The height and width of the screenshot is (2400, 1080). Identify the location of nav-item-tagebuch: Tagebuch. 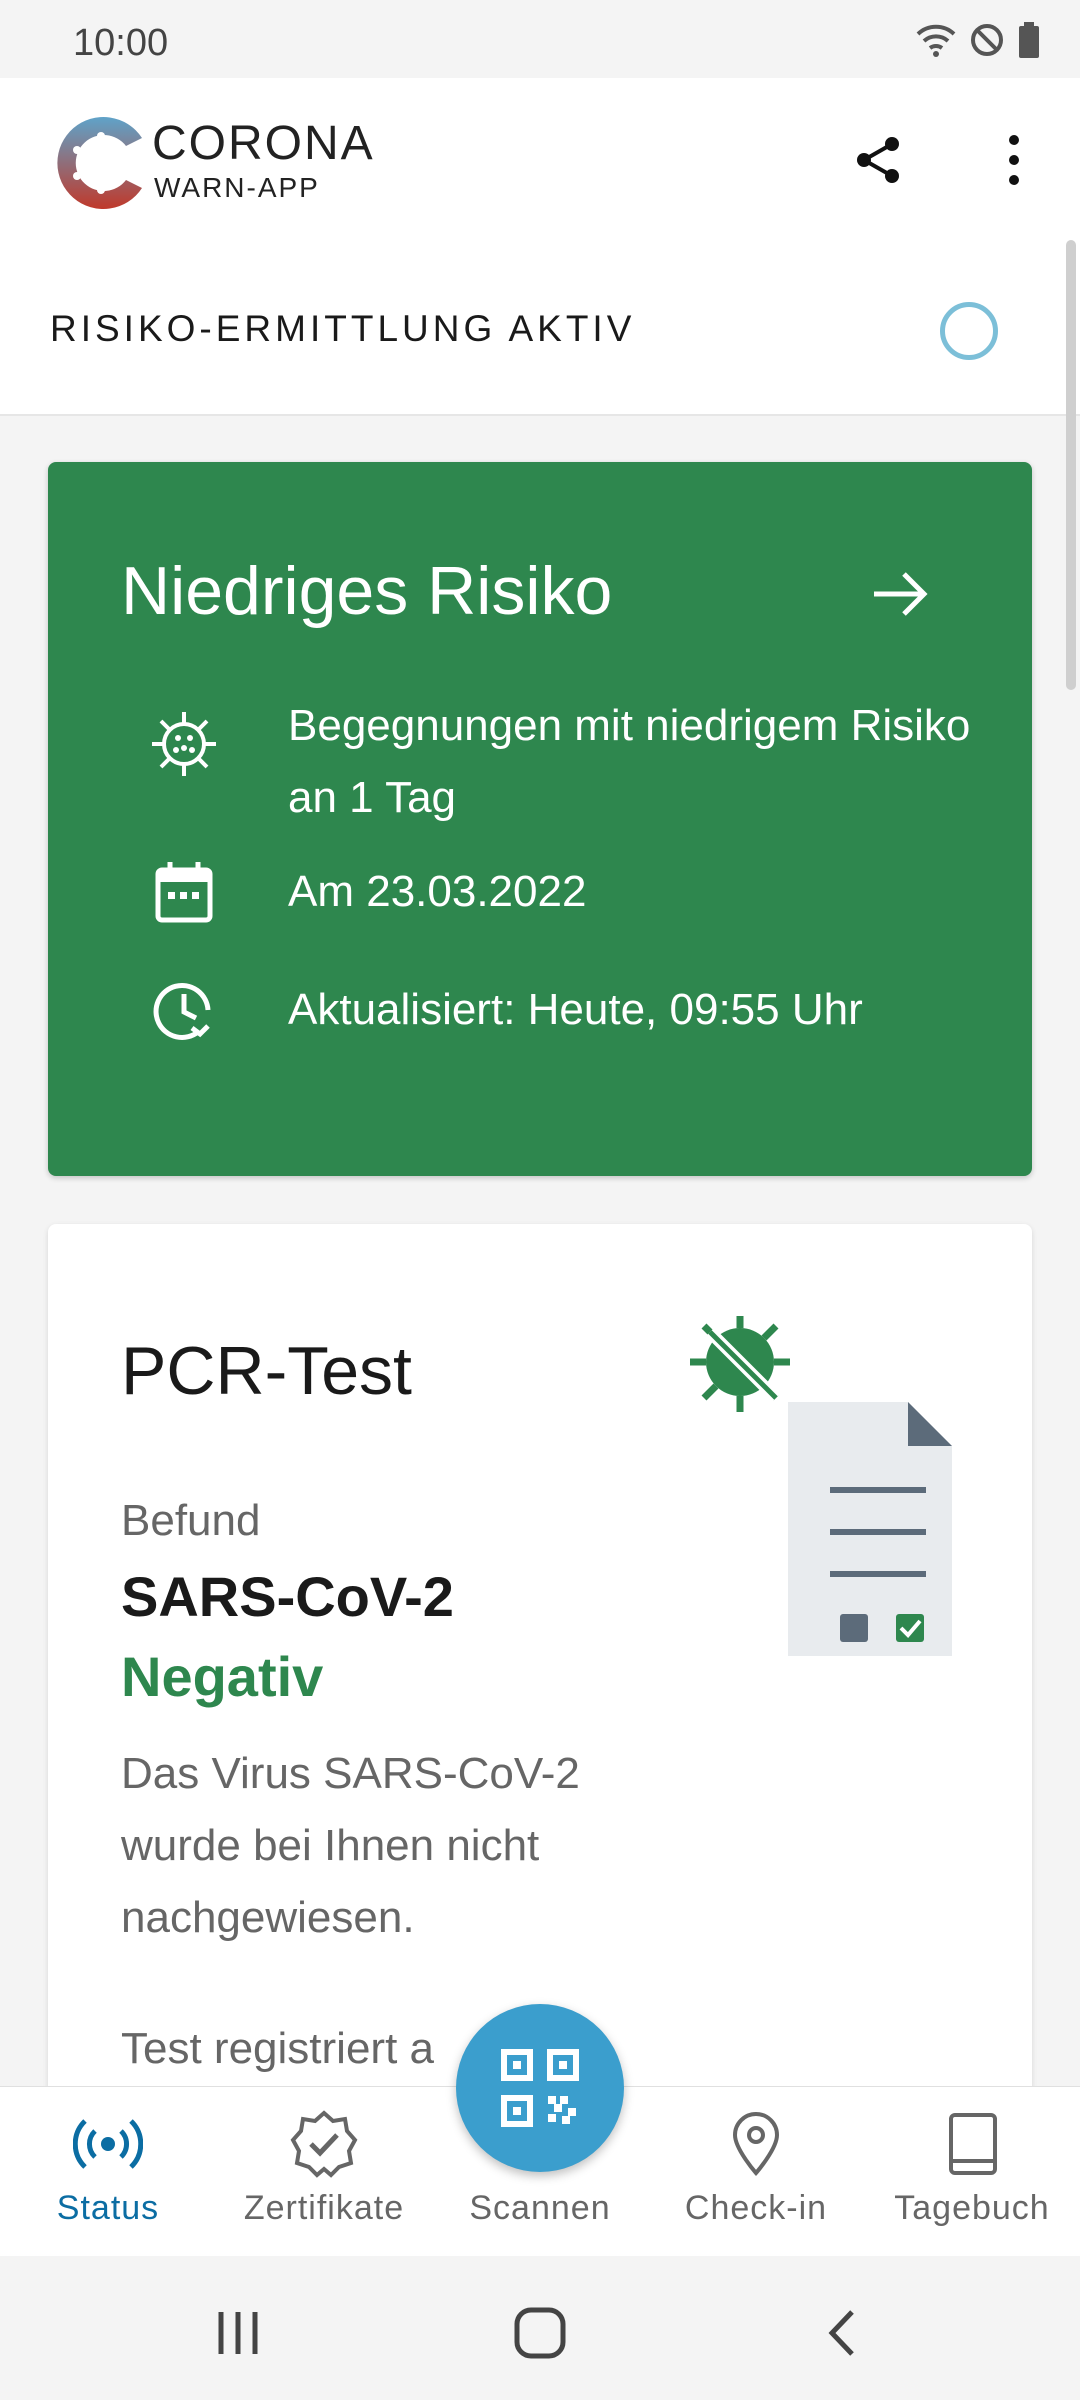
(972, 2168).